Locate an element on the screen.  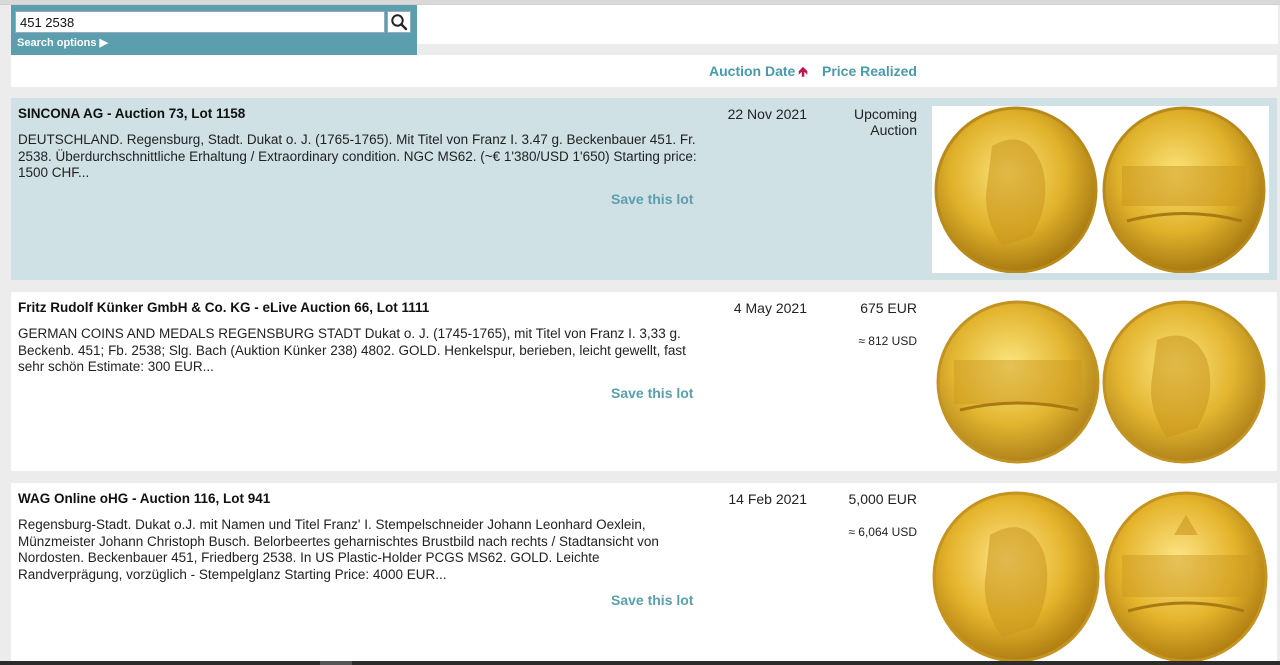
arrow-up-icon: 🡹 is located at coordinates (803, 71).